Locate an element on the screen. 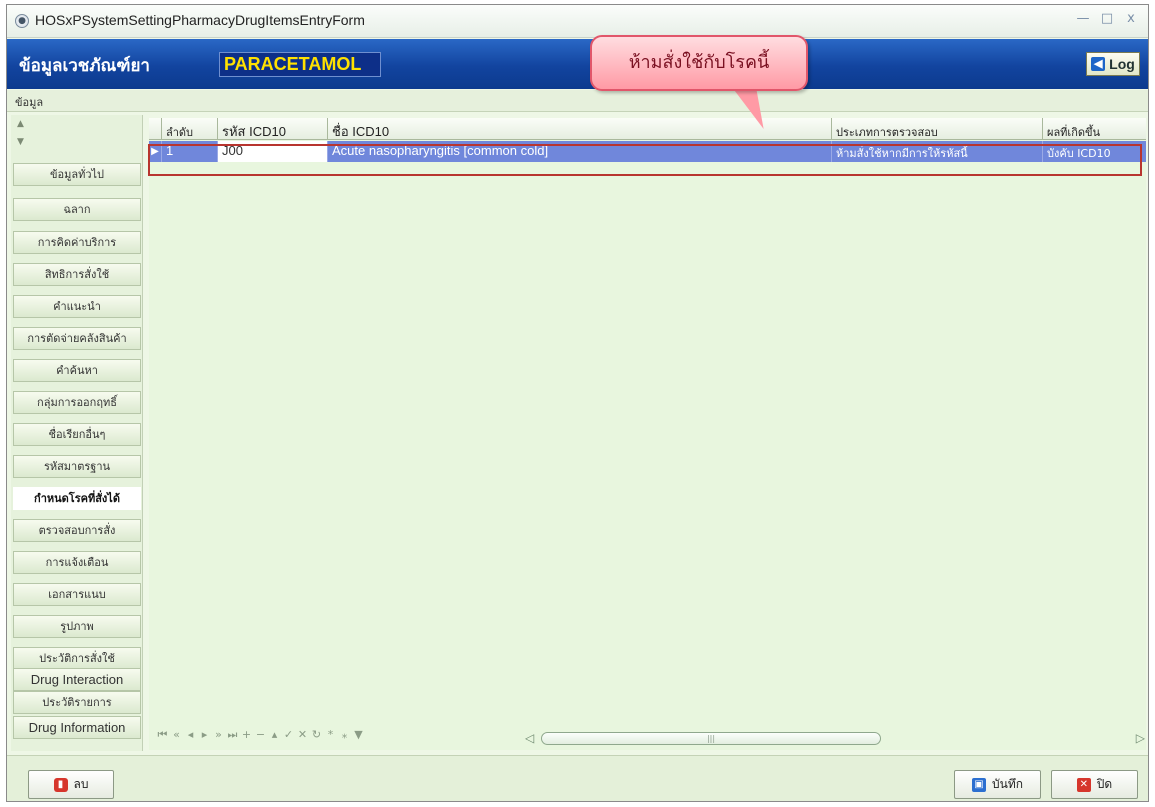  sidebar-item-search-terms: คำค้นหา is located at coordinates (77, 370).